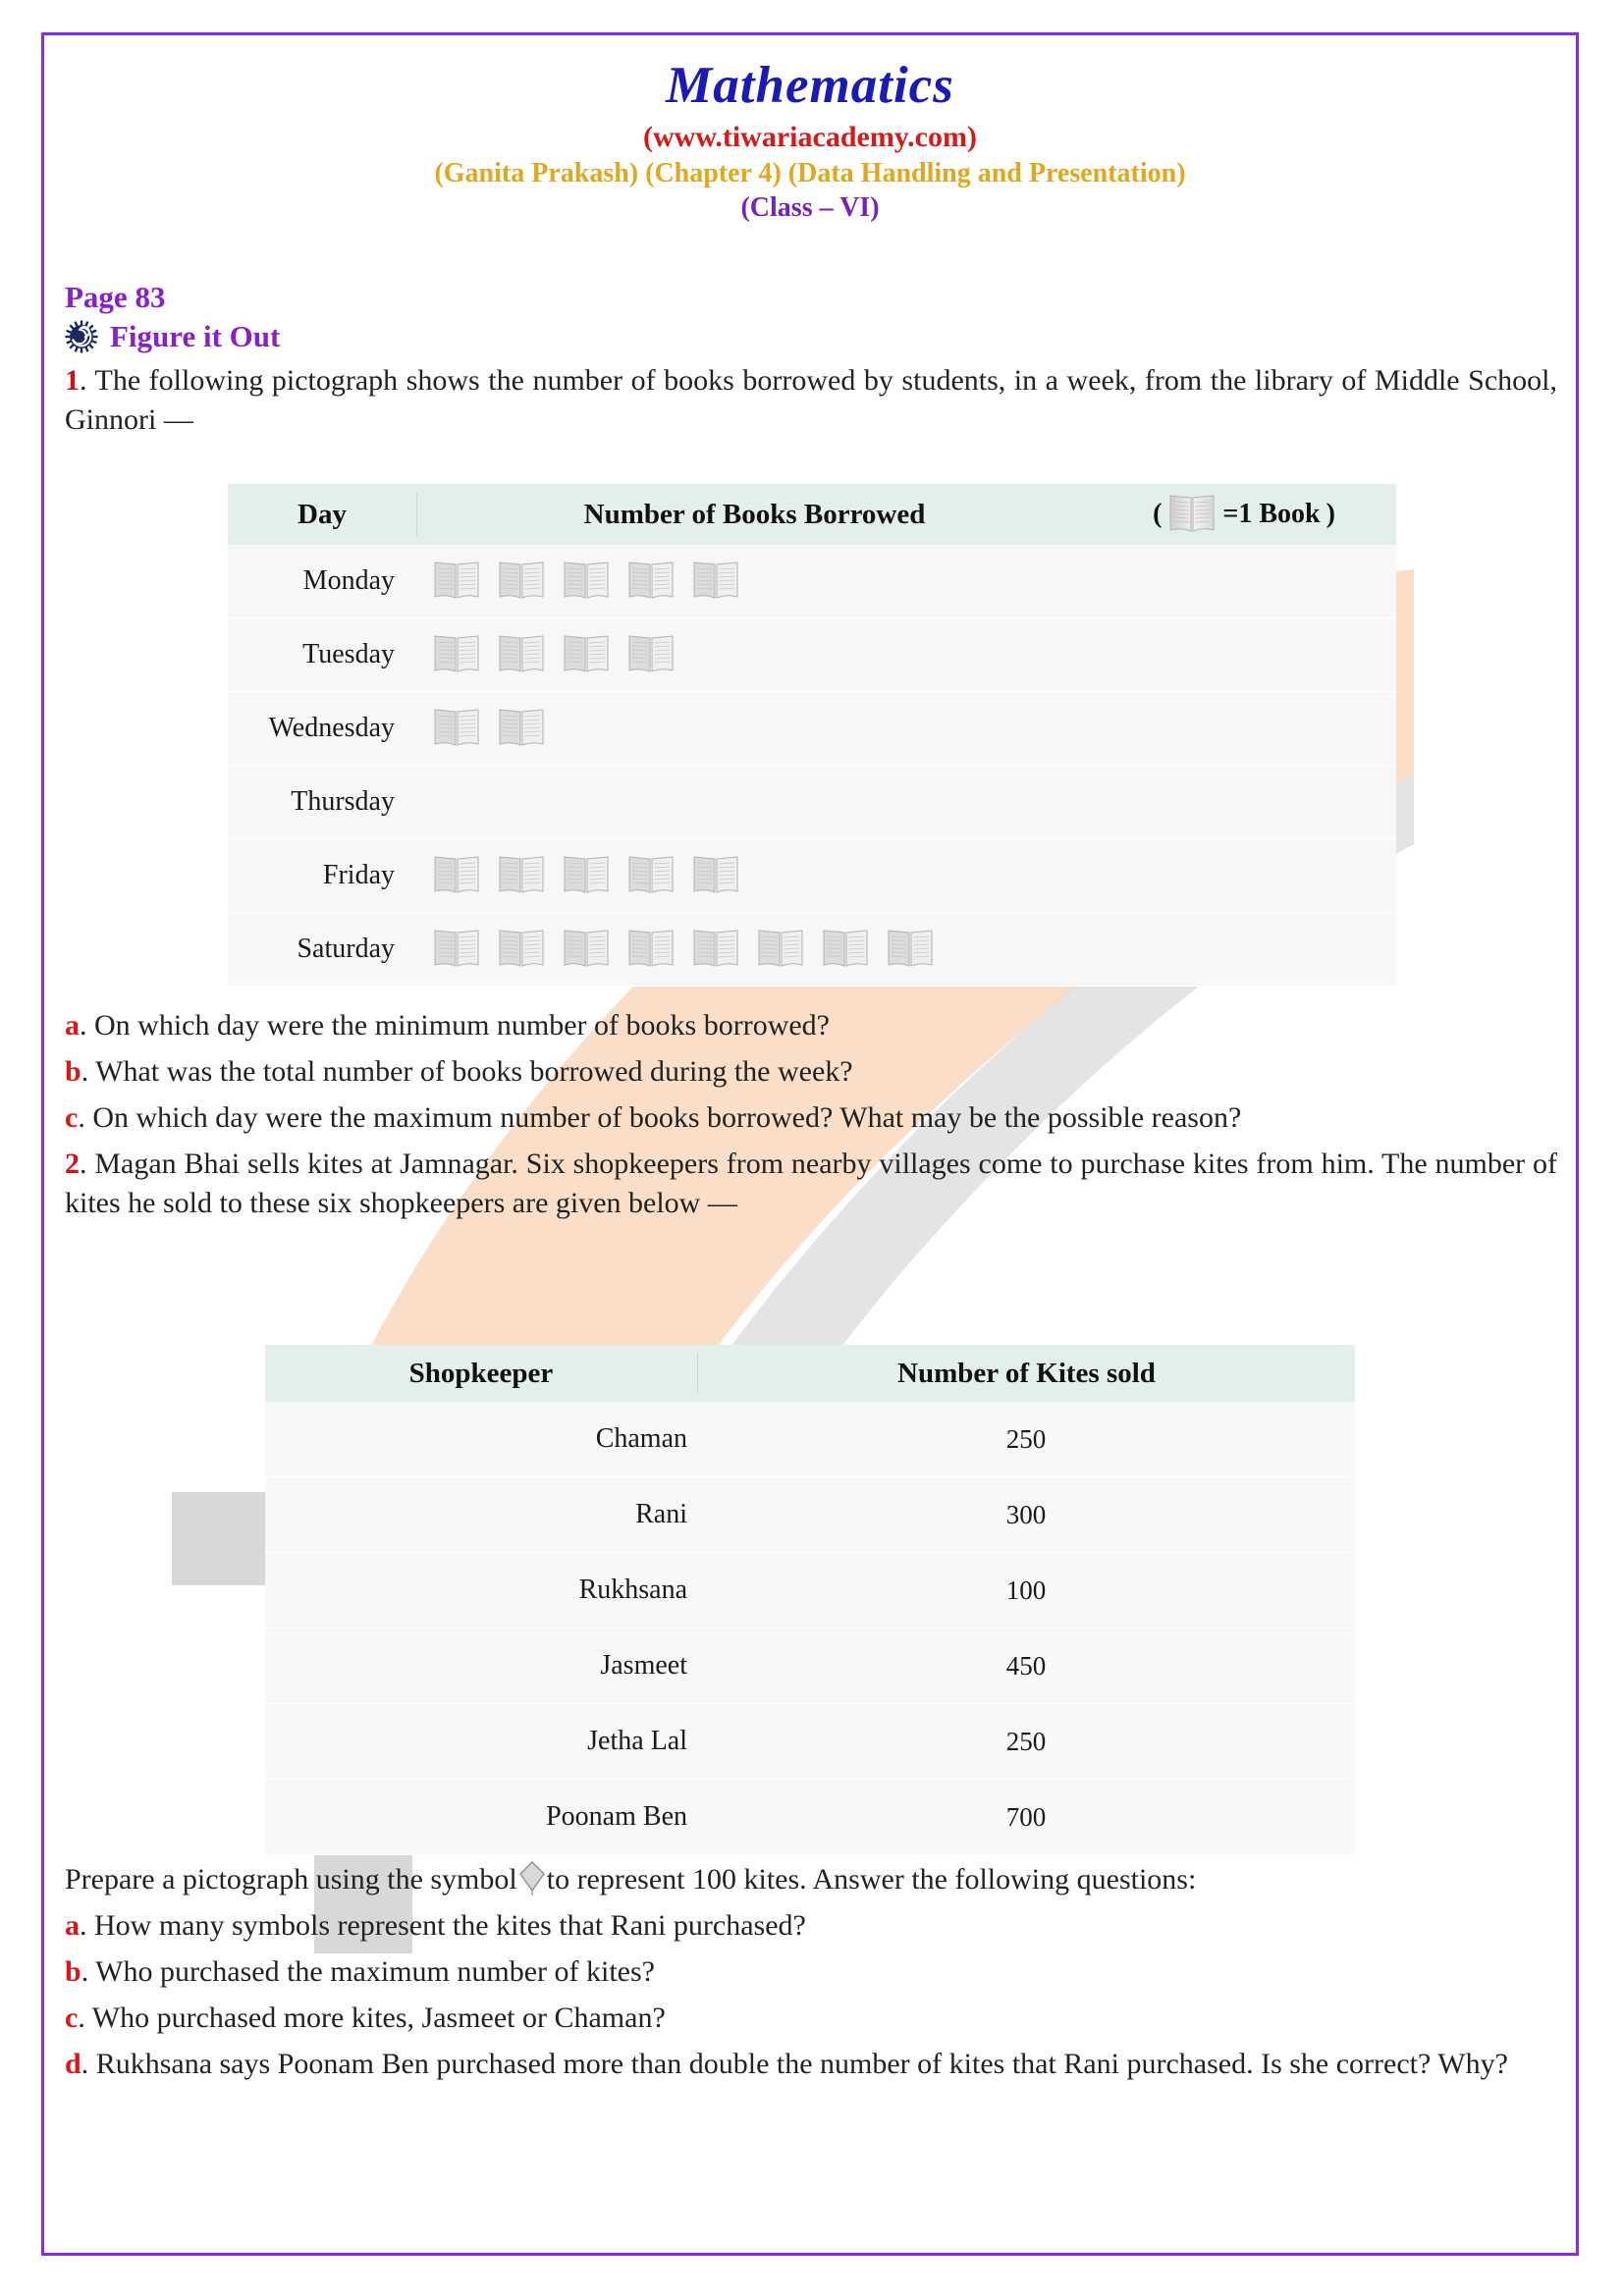  Describe the element at coordinates (358, 875) in the screenshot. I see `pictograph-day-label: Friday` at that location.